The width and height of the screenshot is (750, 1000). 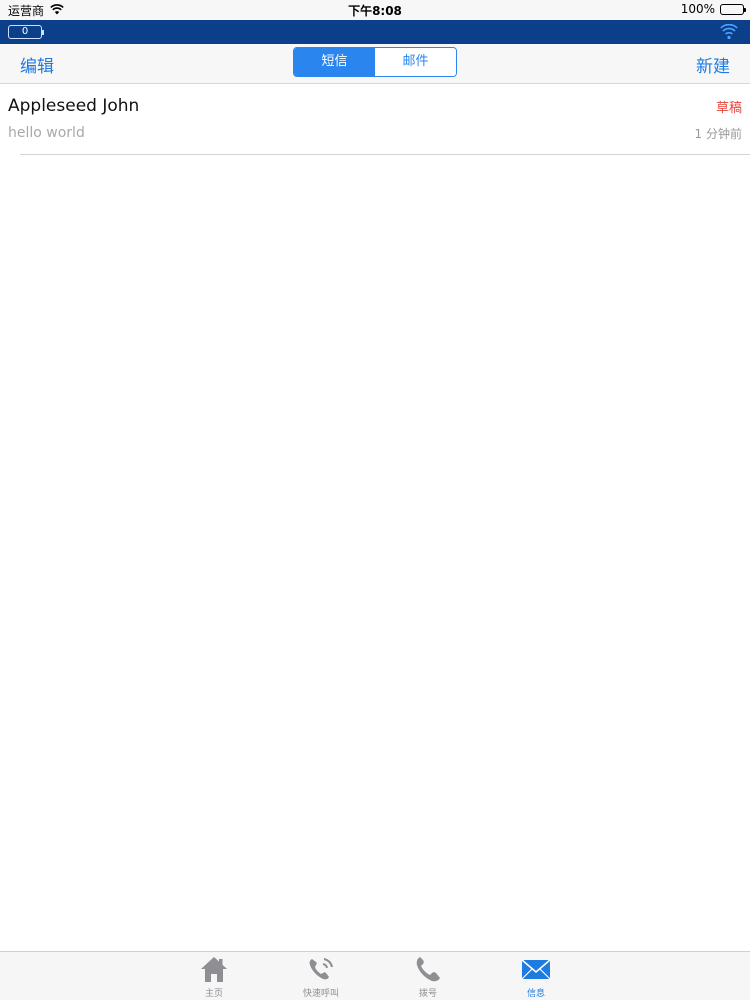 I want to click on phone-icon, so click(x=428, y=969).